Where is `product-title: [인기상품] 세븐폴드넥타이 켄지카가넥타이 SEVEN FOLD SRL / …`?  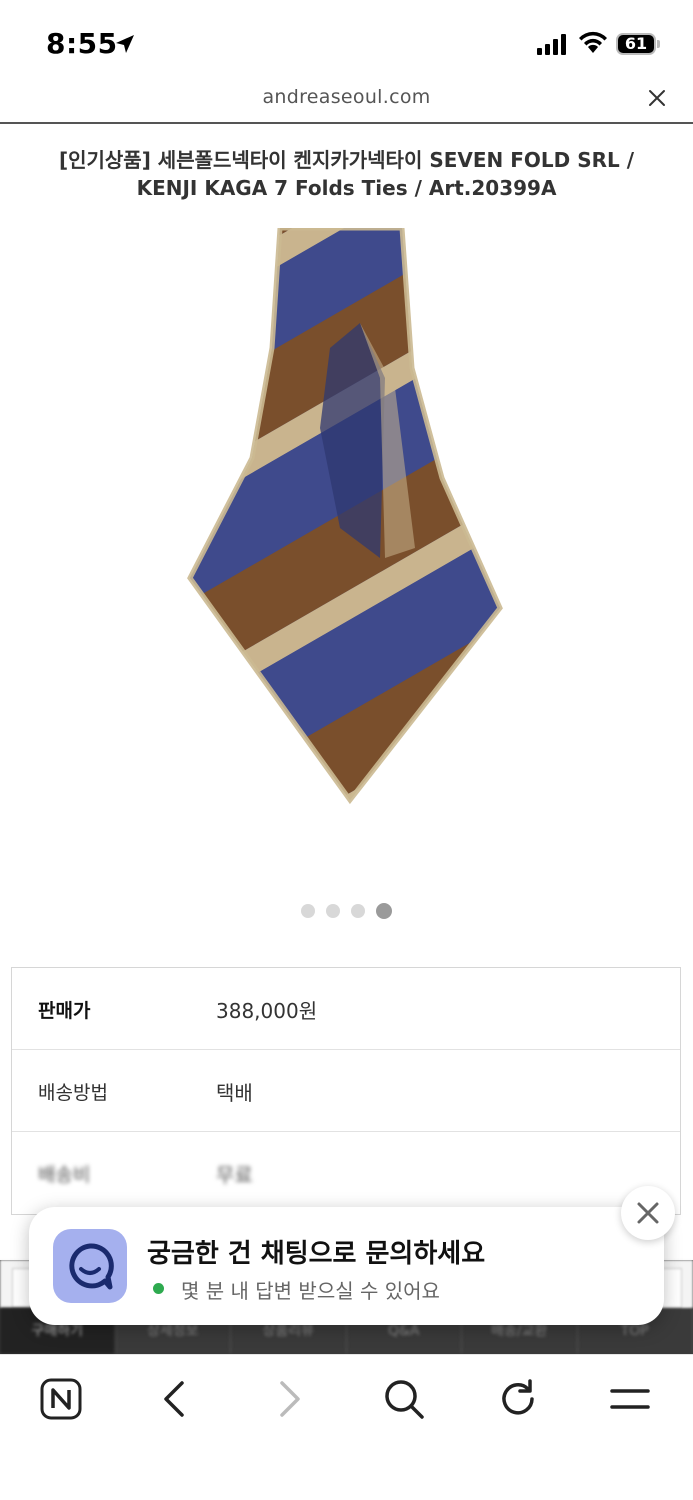 product-title: [인기상품] 세븐폴드넥타이 켄지카가넥타이 SEVEN FOLD SRL / … is located at coordinates (346, 174).